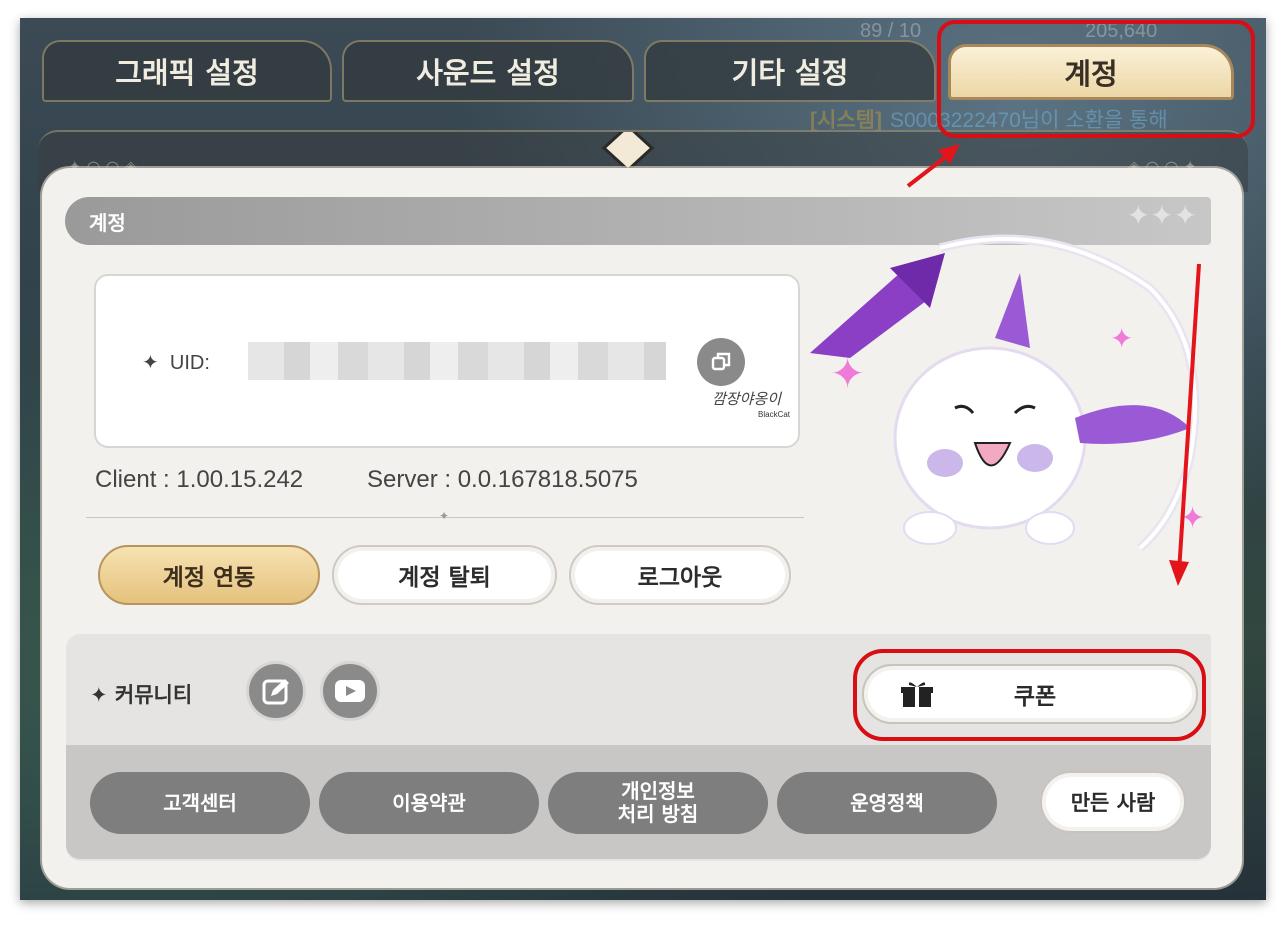  What do you see at coordinates (488, 71) in the screenshot?
I see `tab-sound: 사운드 설정` at bounding box center [488, 71].